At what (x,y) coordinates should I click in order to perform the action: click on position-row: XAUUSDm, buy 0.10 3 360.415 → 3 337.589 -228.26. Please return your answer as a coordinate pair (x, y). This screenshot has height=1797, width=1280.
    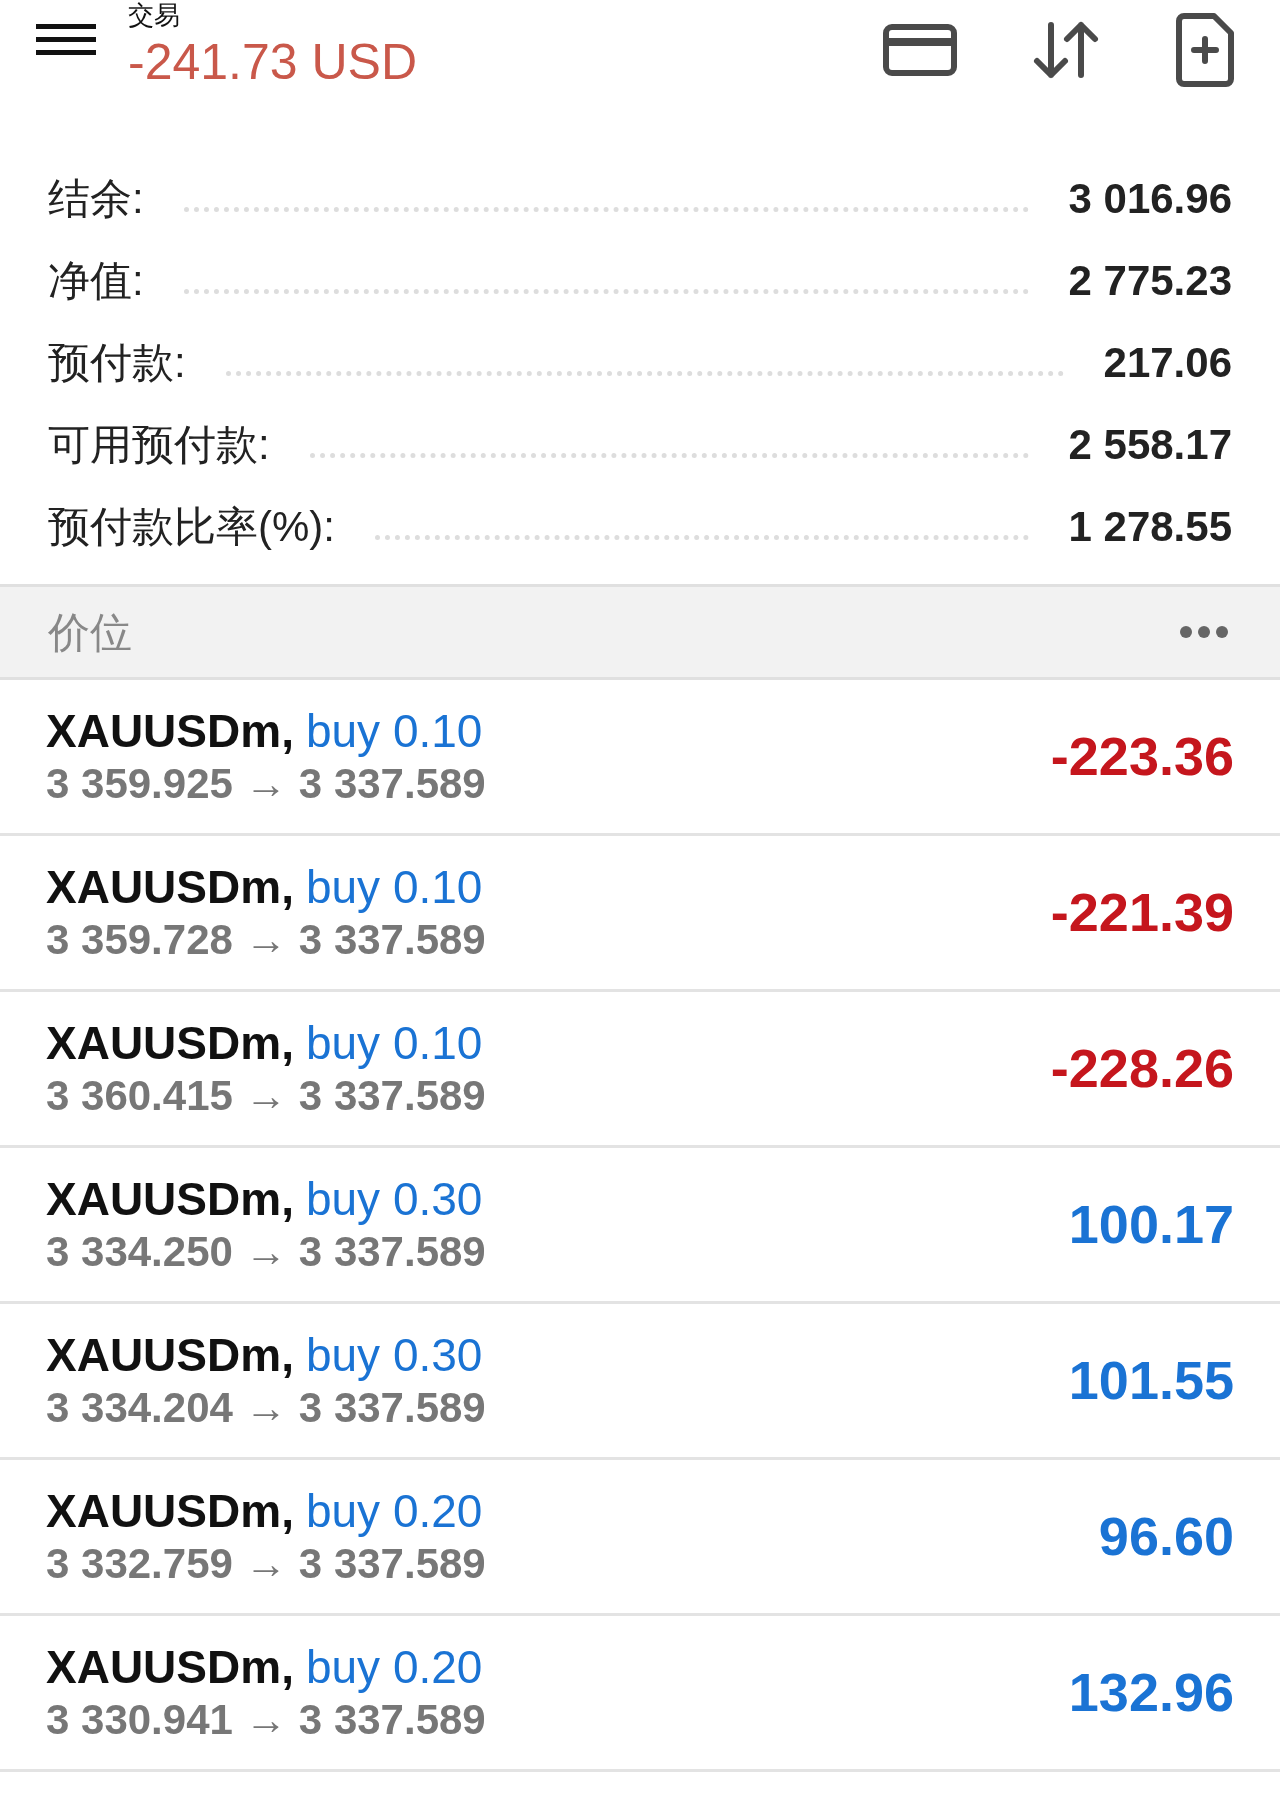
    Looking at the image, I should click on (640, 1070).